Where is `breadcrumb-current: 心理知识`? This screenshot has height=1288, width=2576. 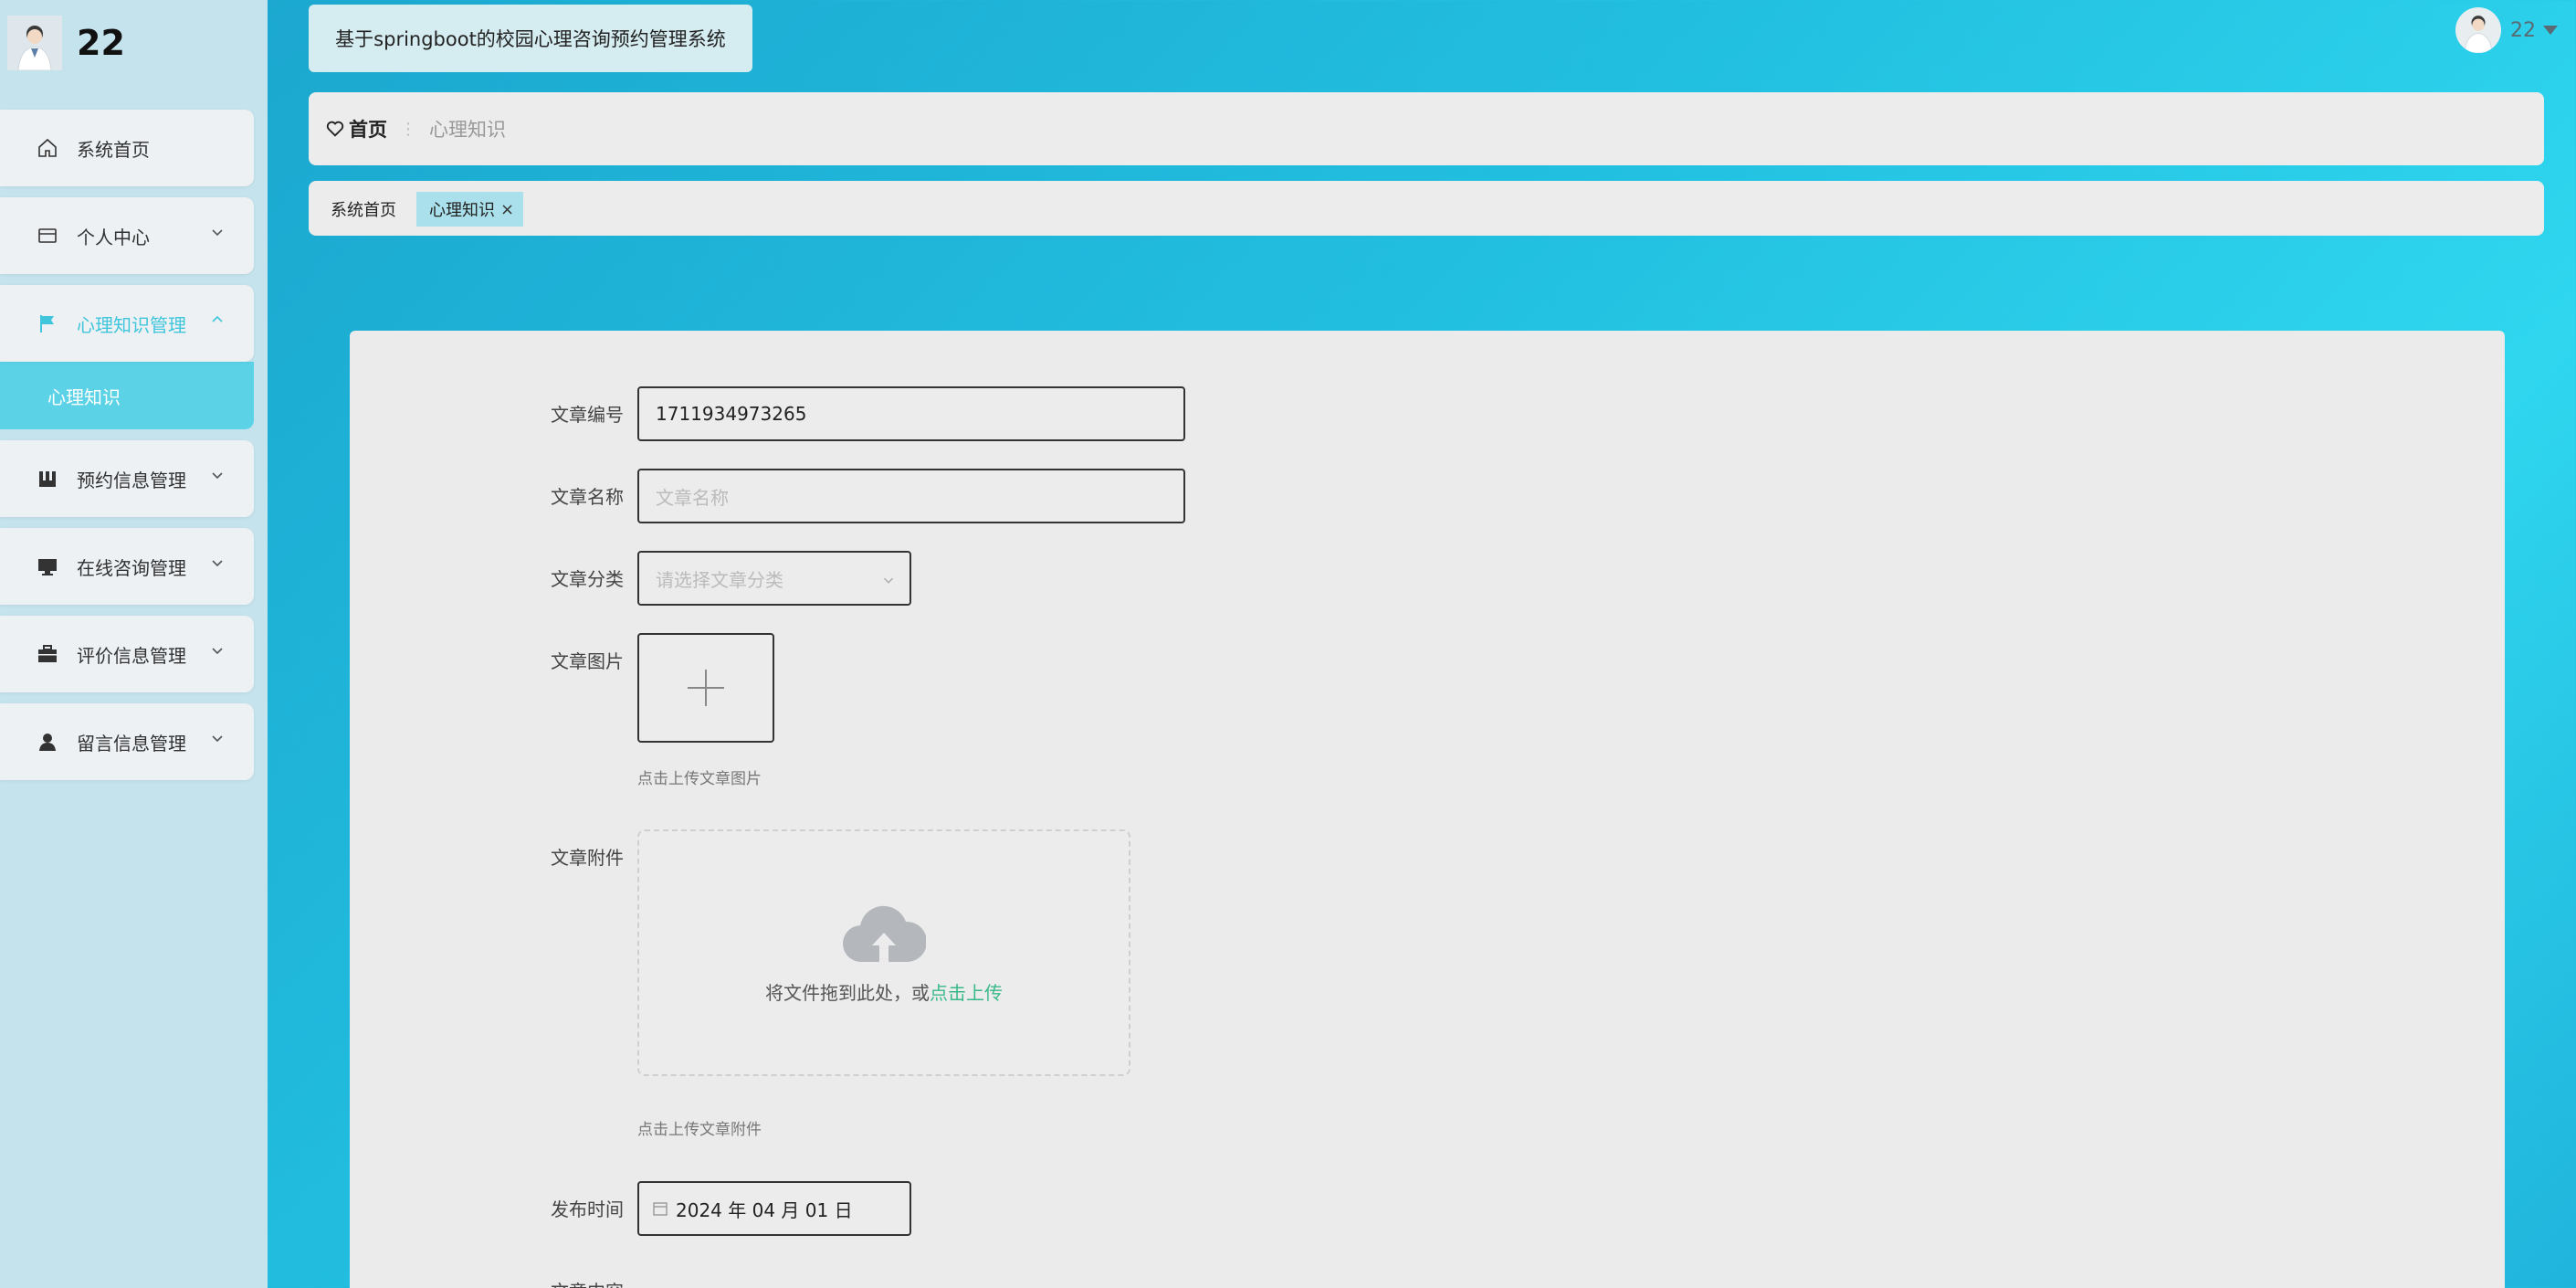
breadcrumb-current: 心理知识 is located at coordinates (467, 130).